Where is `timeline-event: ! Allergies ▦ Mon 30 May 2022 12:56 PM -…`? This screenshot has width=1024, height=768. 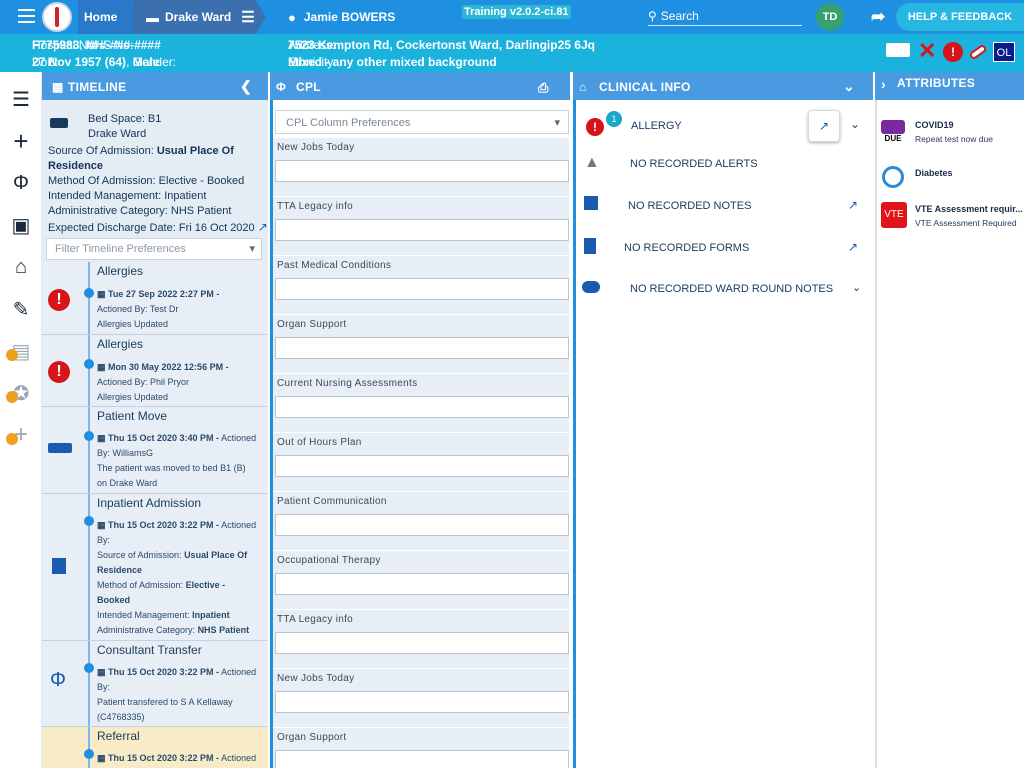
timeline-event: ! Allergies ▦ Mon 30 May 2022 12:56 PM -… is located at coordinates (155, 371).